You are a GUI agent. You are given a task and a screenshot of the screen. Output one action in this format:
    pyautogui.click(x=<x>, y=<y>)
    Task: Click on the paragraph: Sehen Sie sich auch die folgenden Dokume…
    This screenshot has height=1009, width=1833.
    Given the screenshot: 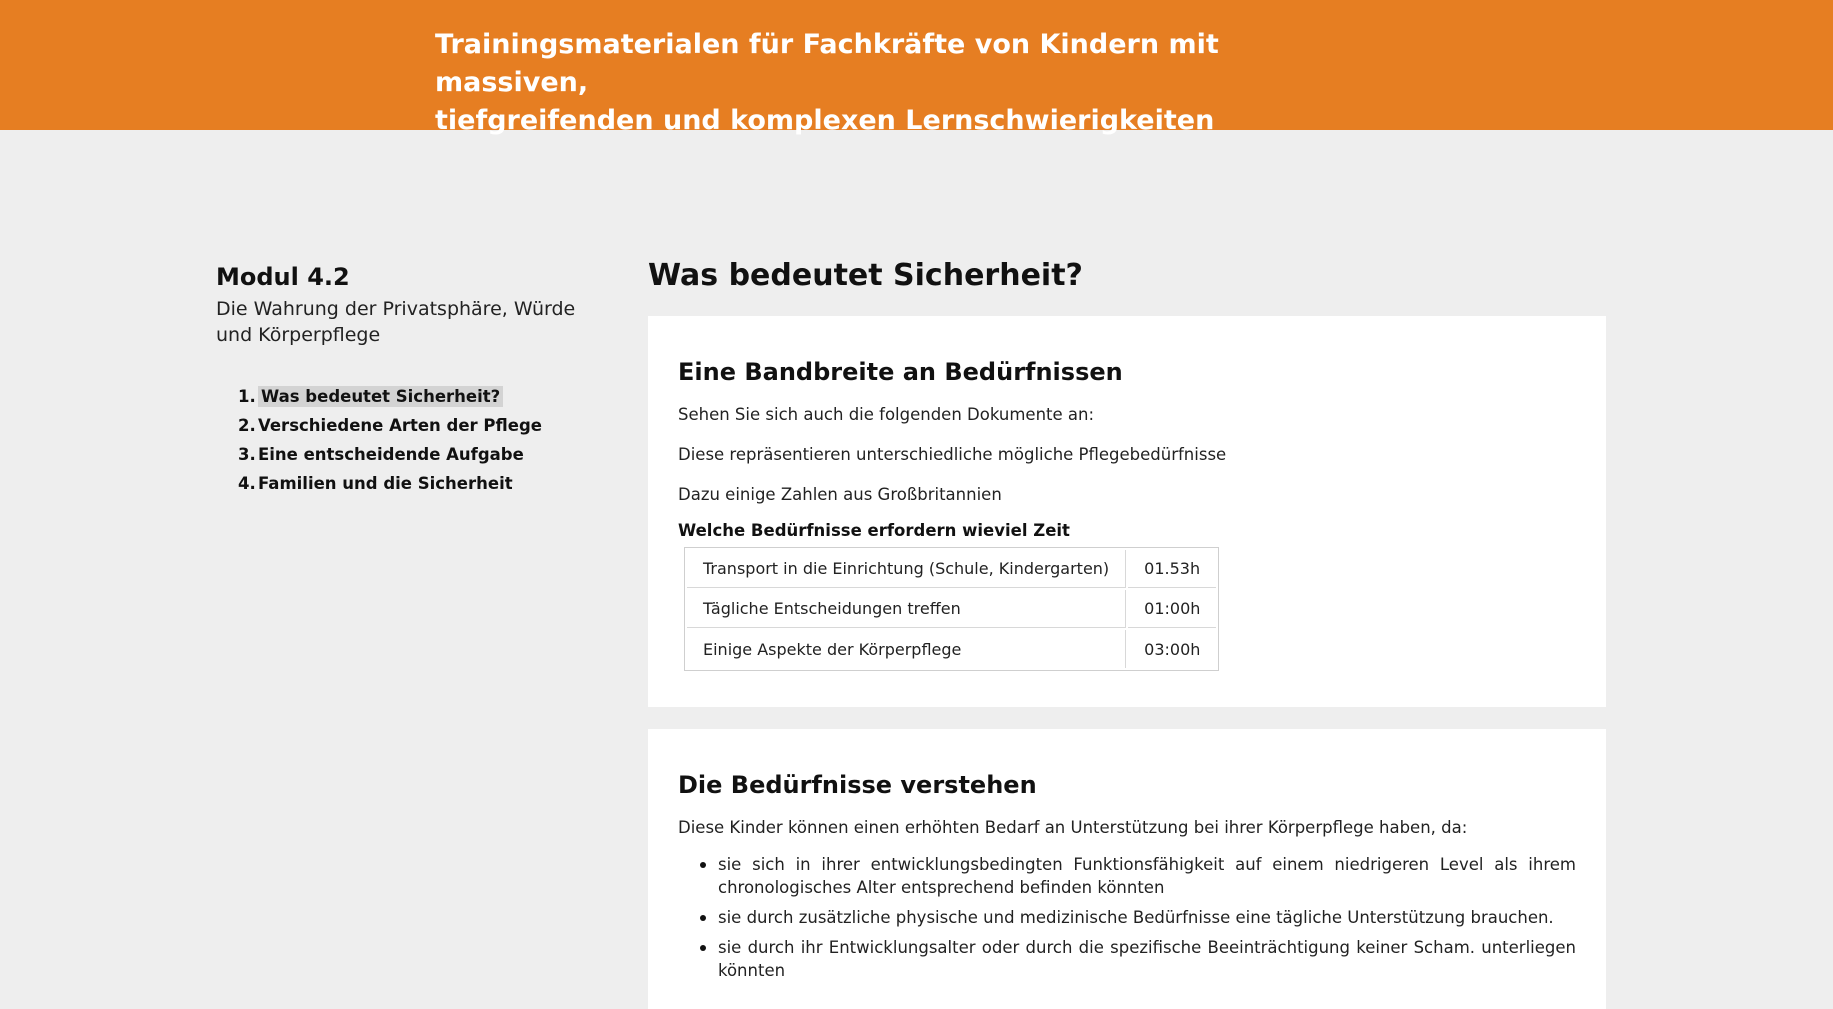 What is the action you would take?
    pyautogui.click(x=886, y=414)
    